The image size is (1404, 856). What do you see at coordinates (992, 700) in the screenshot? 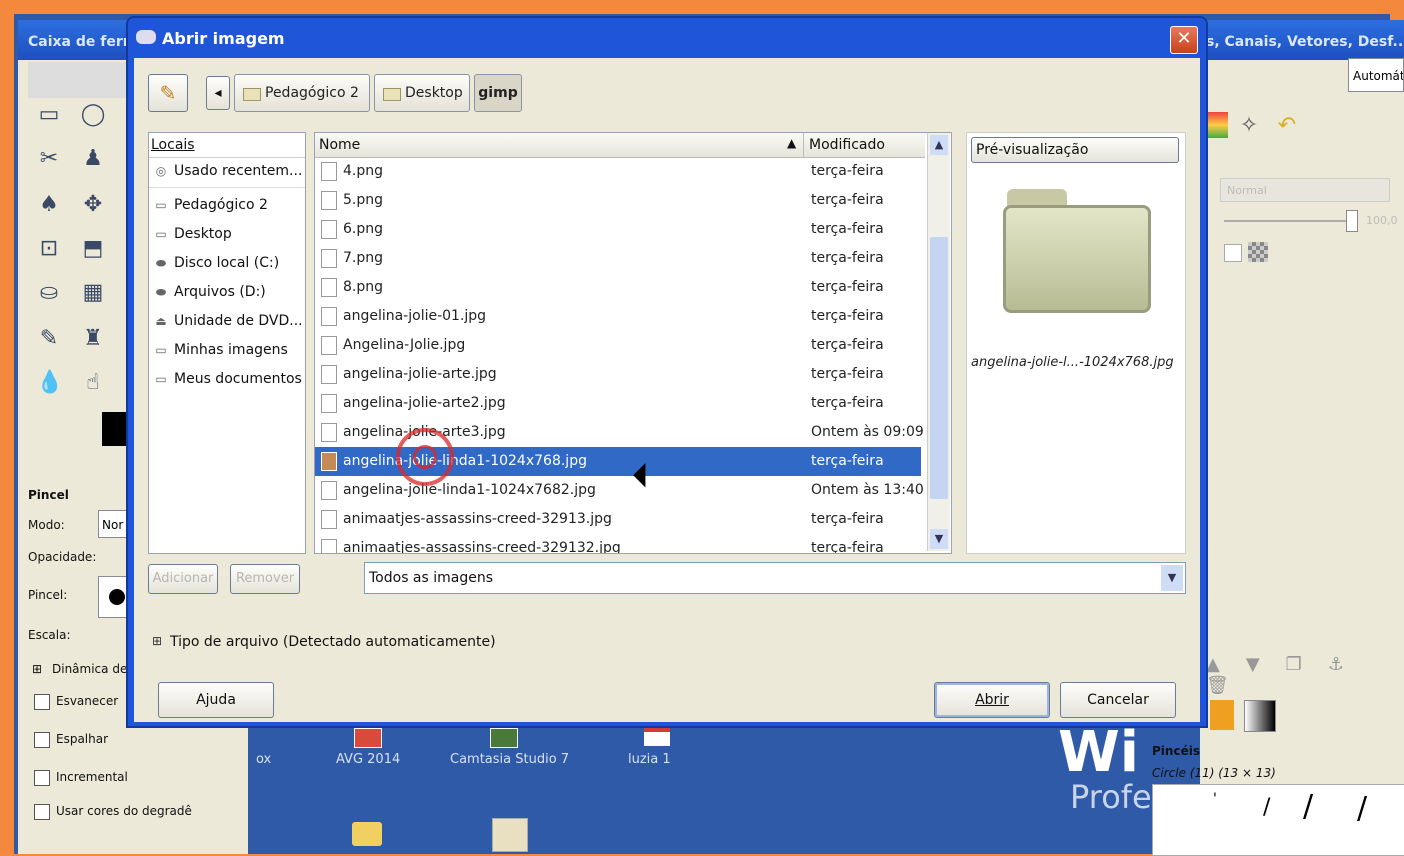
I see `open-button: Abrir` at bounding box center [992, 700].